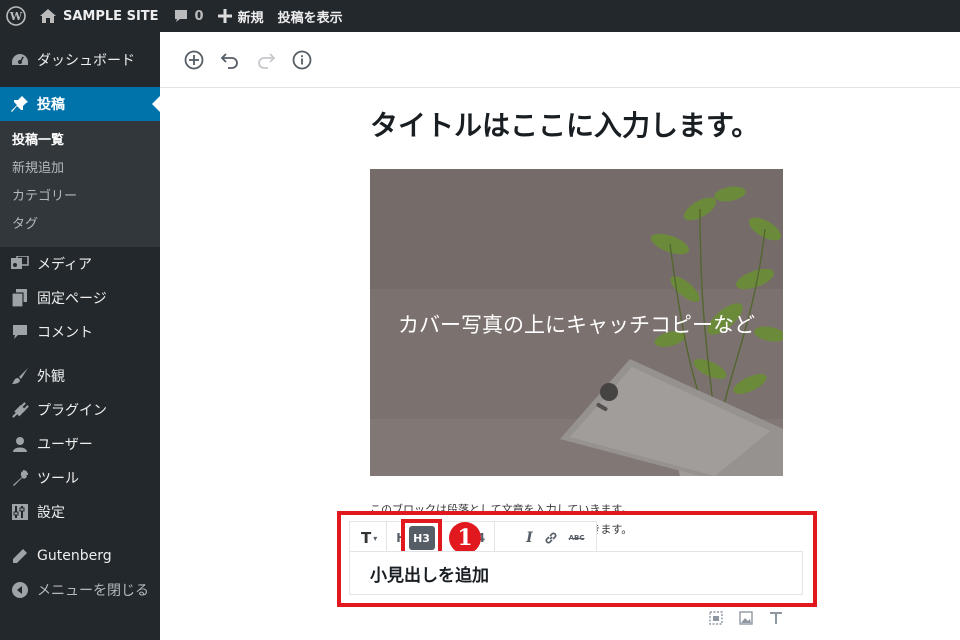  I want to click on info-icon, so click(302, 59).